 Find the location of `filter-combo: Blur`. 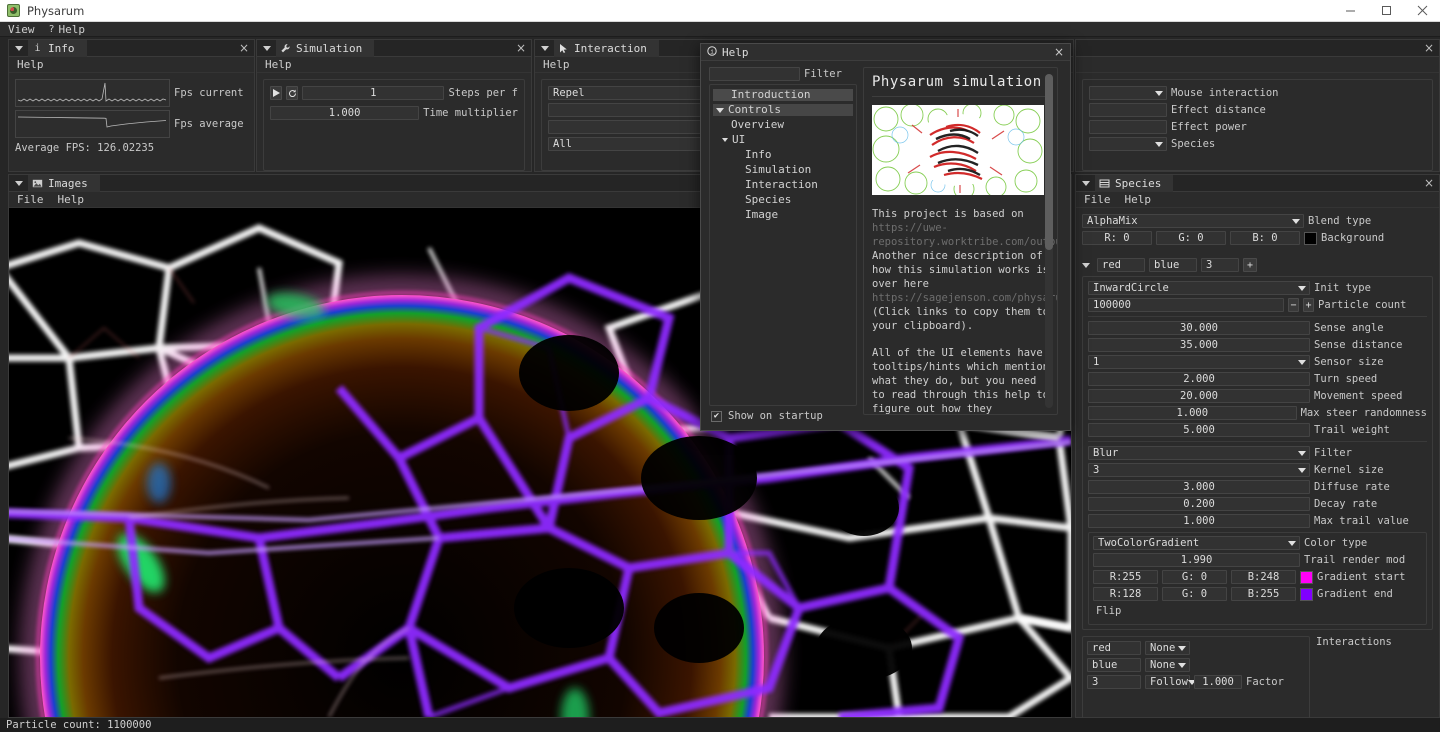

filter-combo: Blur is located at coordinates (1199, 453).